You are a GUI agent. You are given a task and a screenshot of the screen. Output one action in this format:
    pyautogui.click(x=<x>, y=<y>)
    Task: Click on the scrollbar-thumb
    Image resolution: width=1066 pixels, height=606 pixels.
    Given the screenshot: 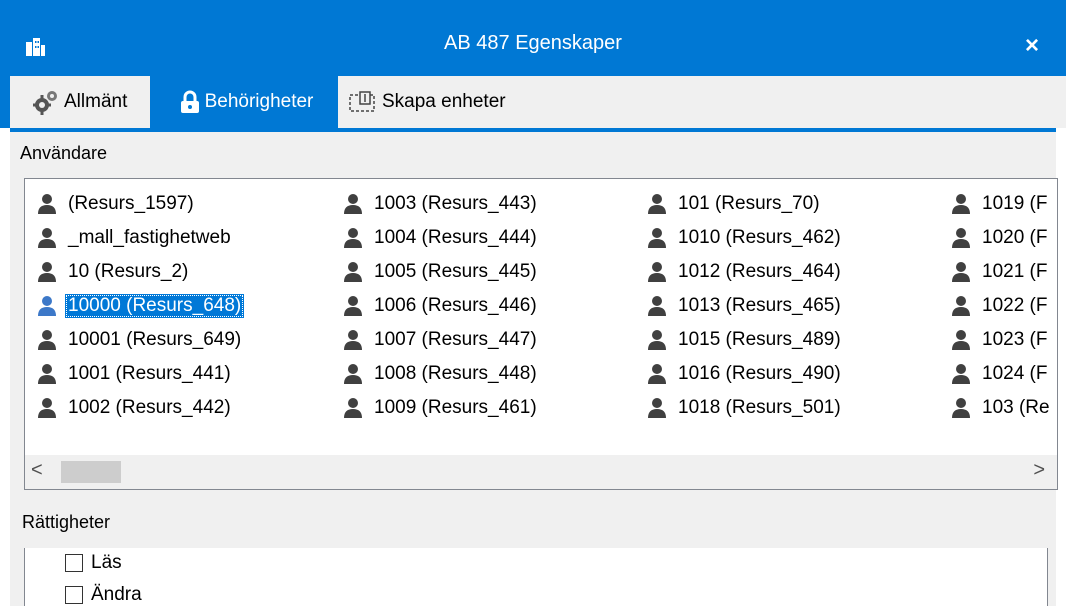 What is the action you would take?
    pyautogui.click(x=91, y=472)
    